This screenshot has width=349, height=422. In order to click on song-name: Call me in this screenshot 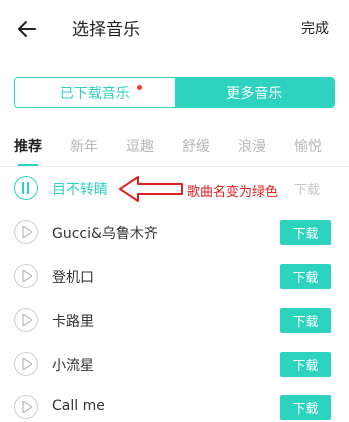, I will do `click(78, 406)`.